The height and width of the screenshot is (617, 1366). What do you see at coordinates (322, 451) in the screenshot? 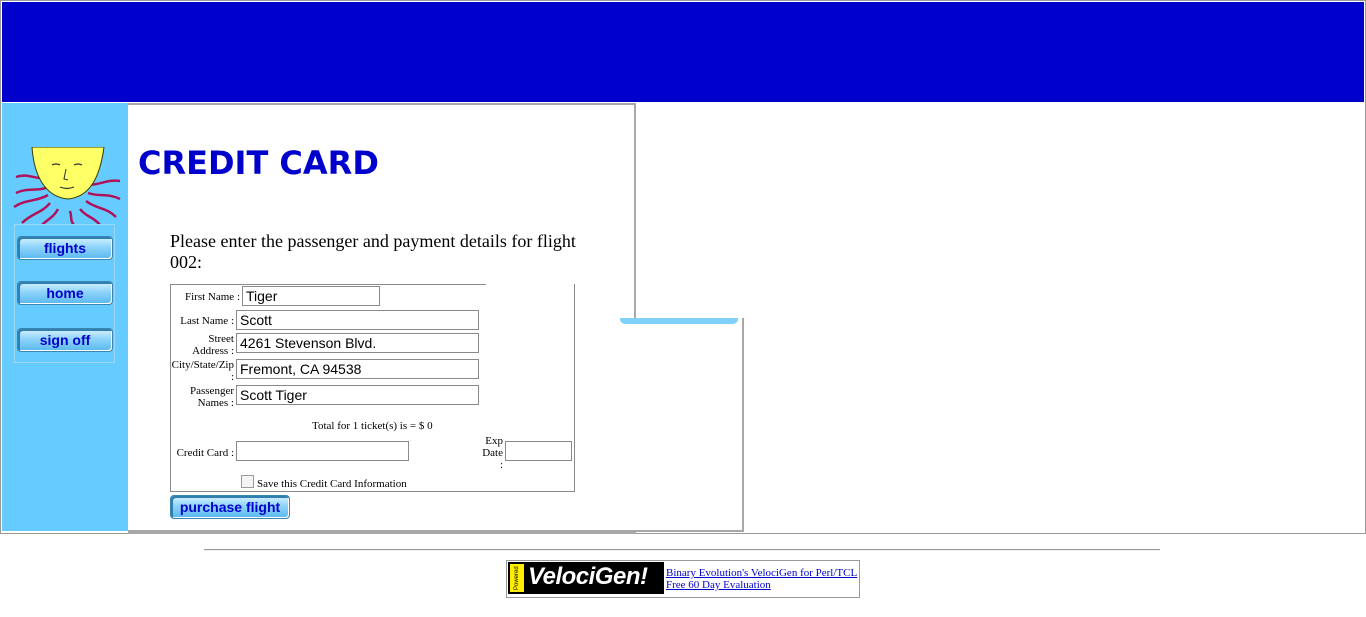
I see `credit-card-field` at bounding box center [322, 451].